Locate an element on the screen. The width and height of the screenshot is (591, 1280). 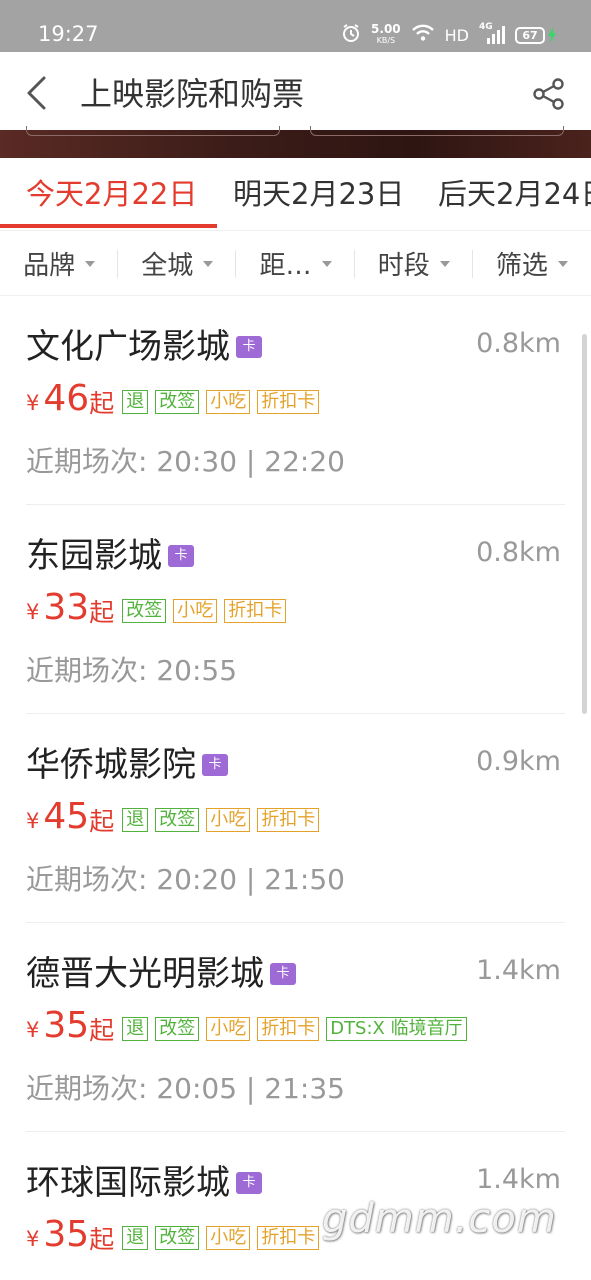
top-nav-bar: 上映影院和购票 is located at coordinates (295, 93).